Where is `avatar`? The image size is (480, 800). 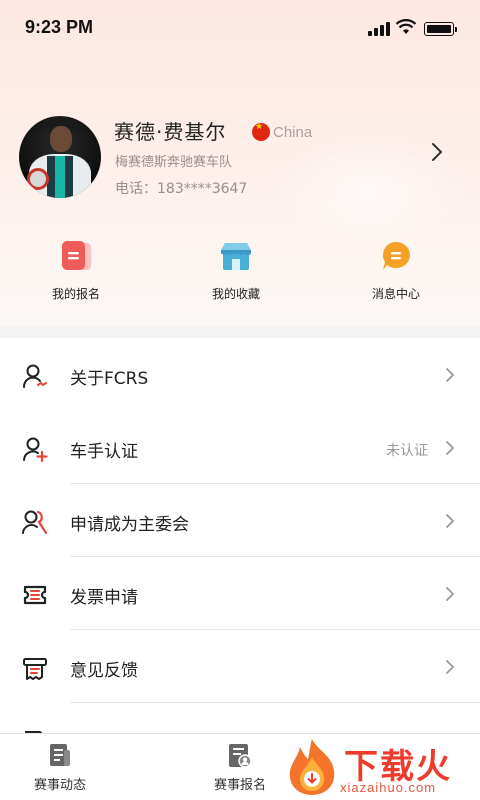
avatar is located at coordinates (60, 157).